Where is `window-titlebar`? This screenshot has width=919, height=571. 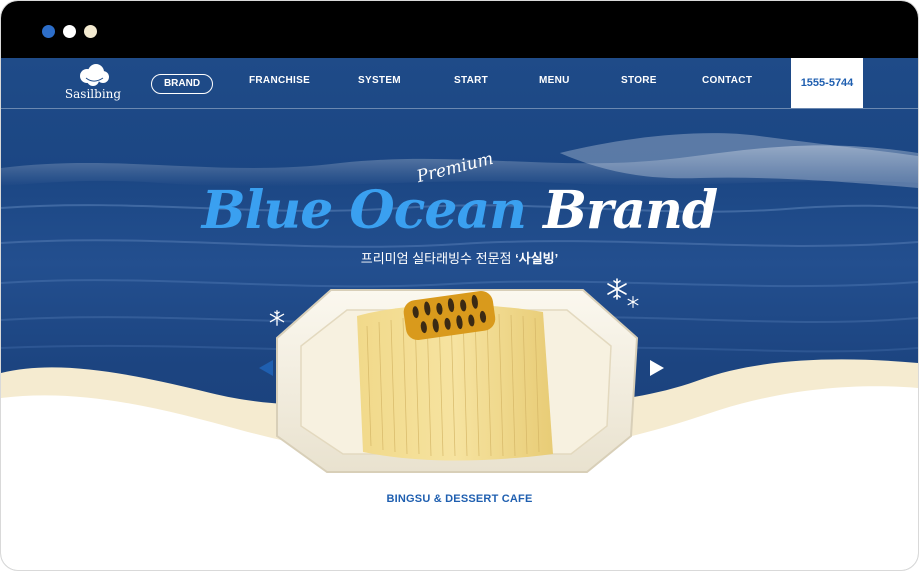 window-titlebar is located at coordinates (459, 29).